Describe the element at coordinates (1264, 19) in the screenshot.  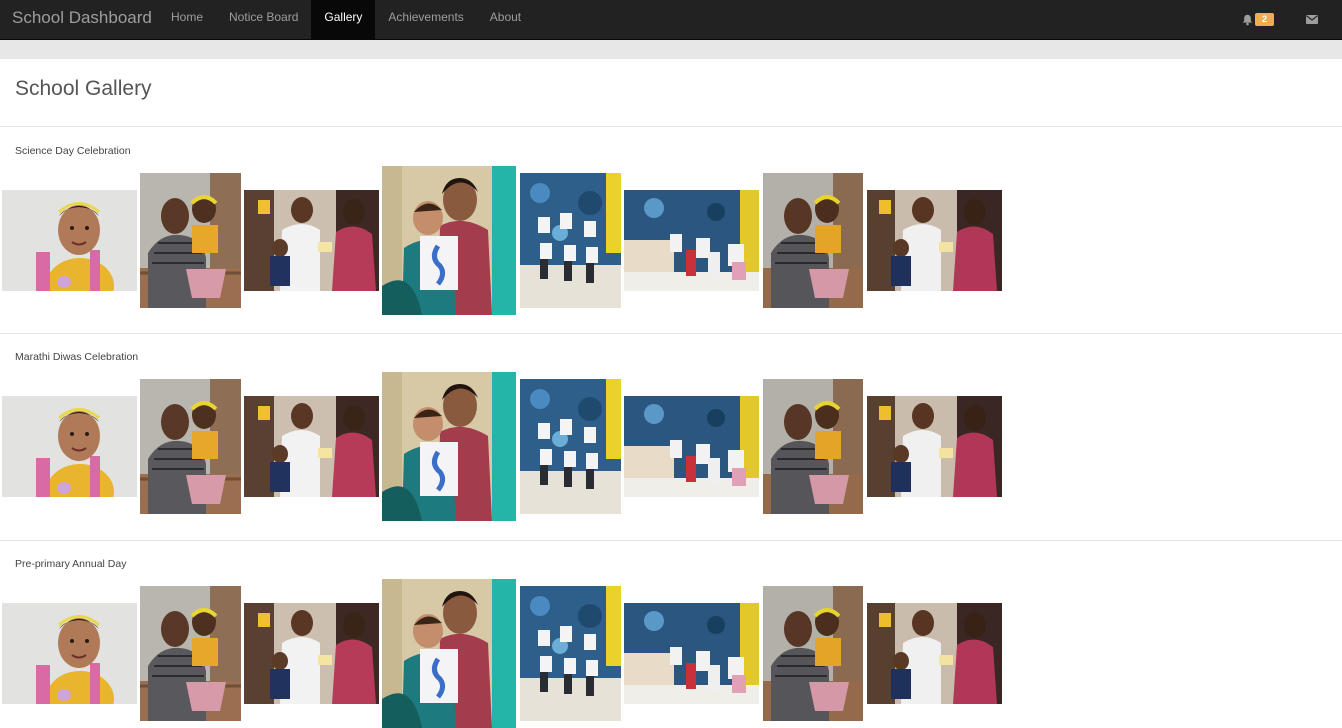
I see `notification-count-badge: 2` at that location.